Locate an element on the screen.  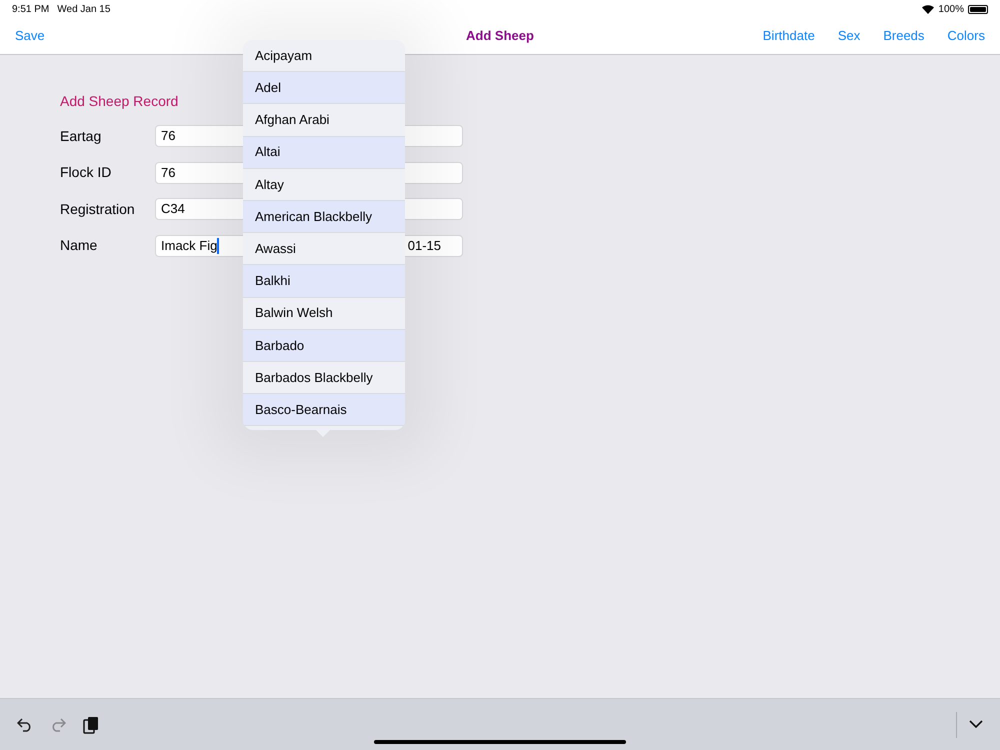
field-label: Registration is located at coordinates (98, 209).